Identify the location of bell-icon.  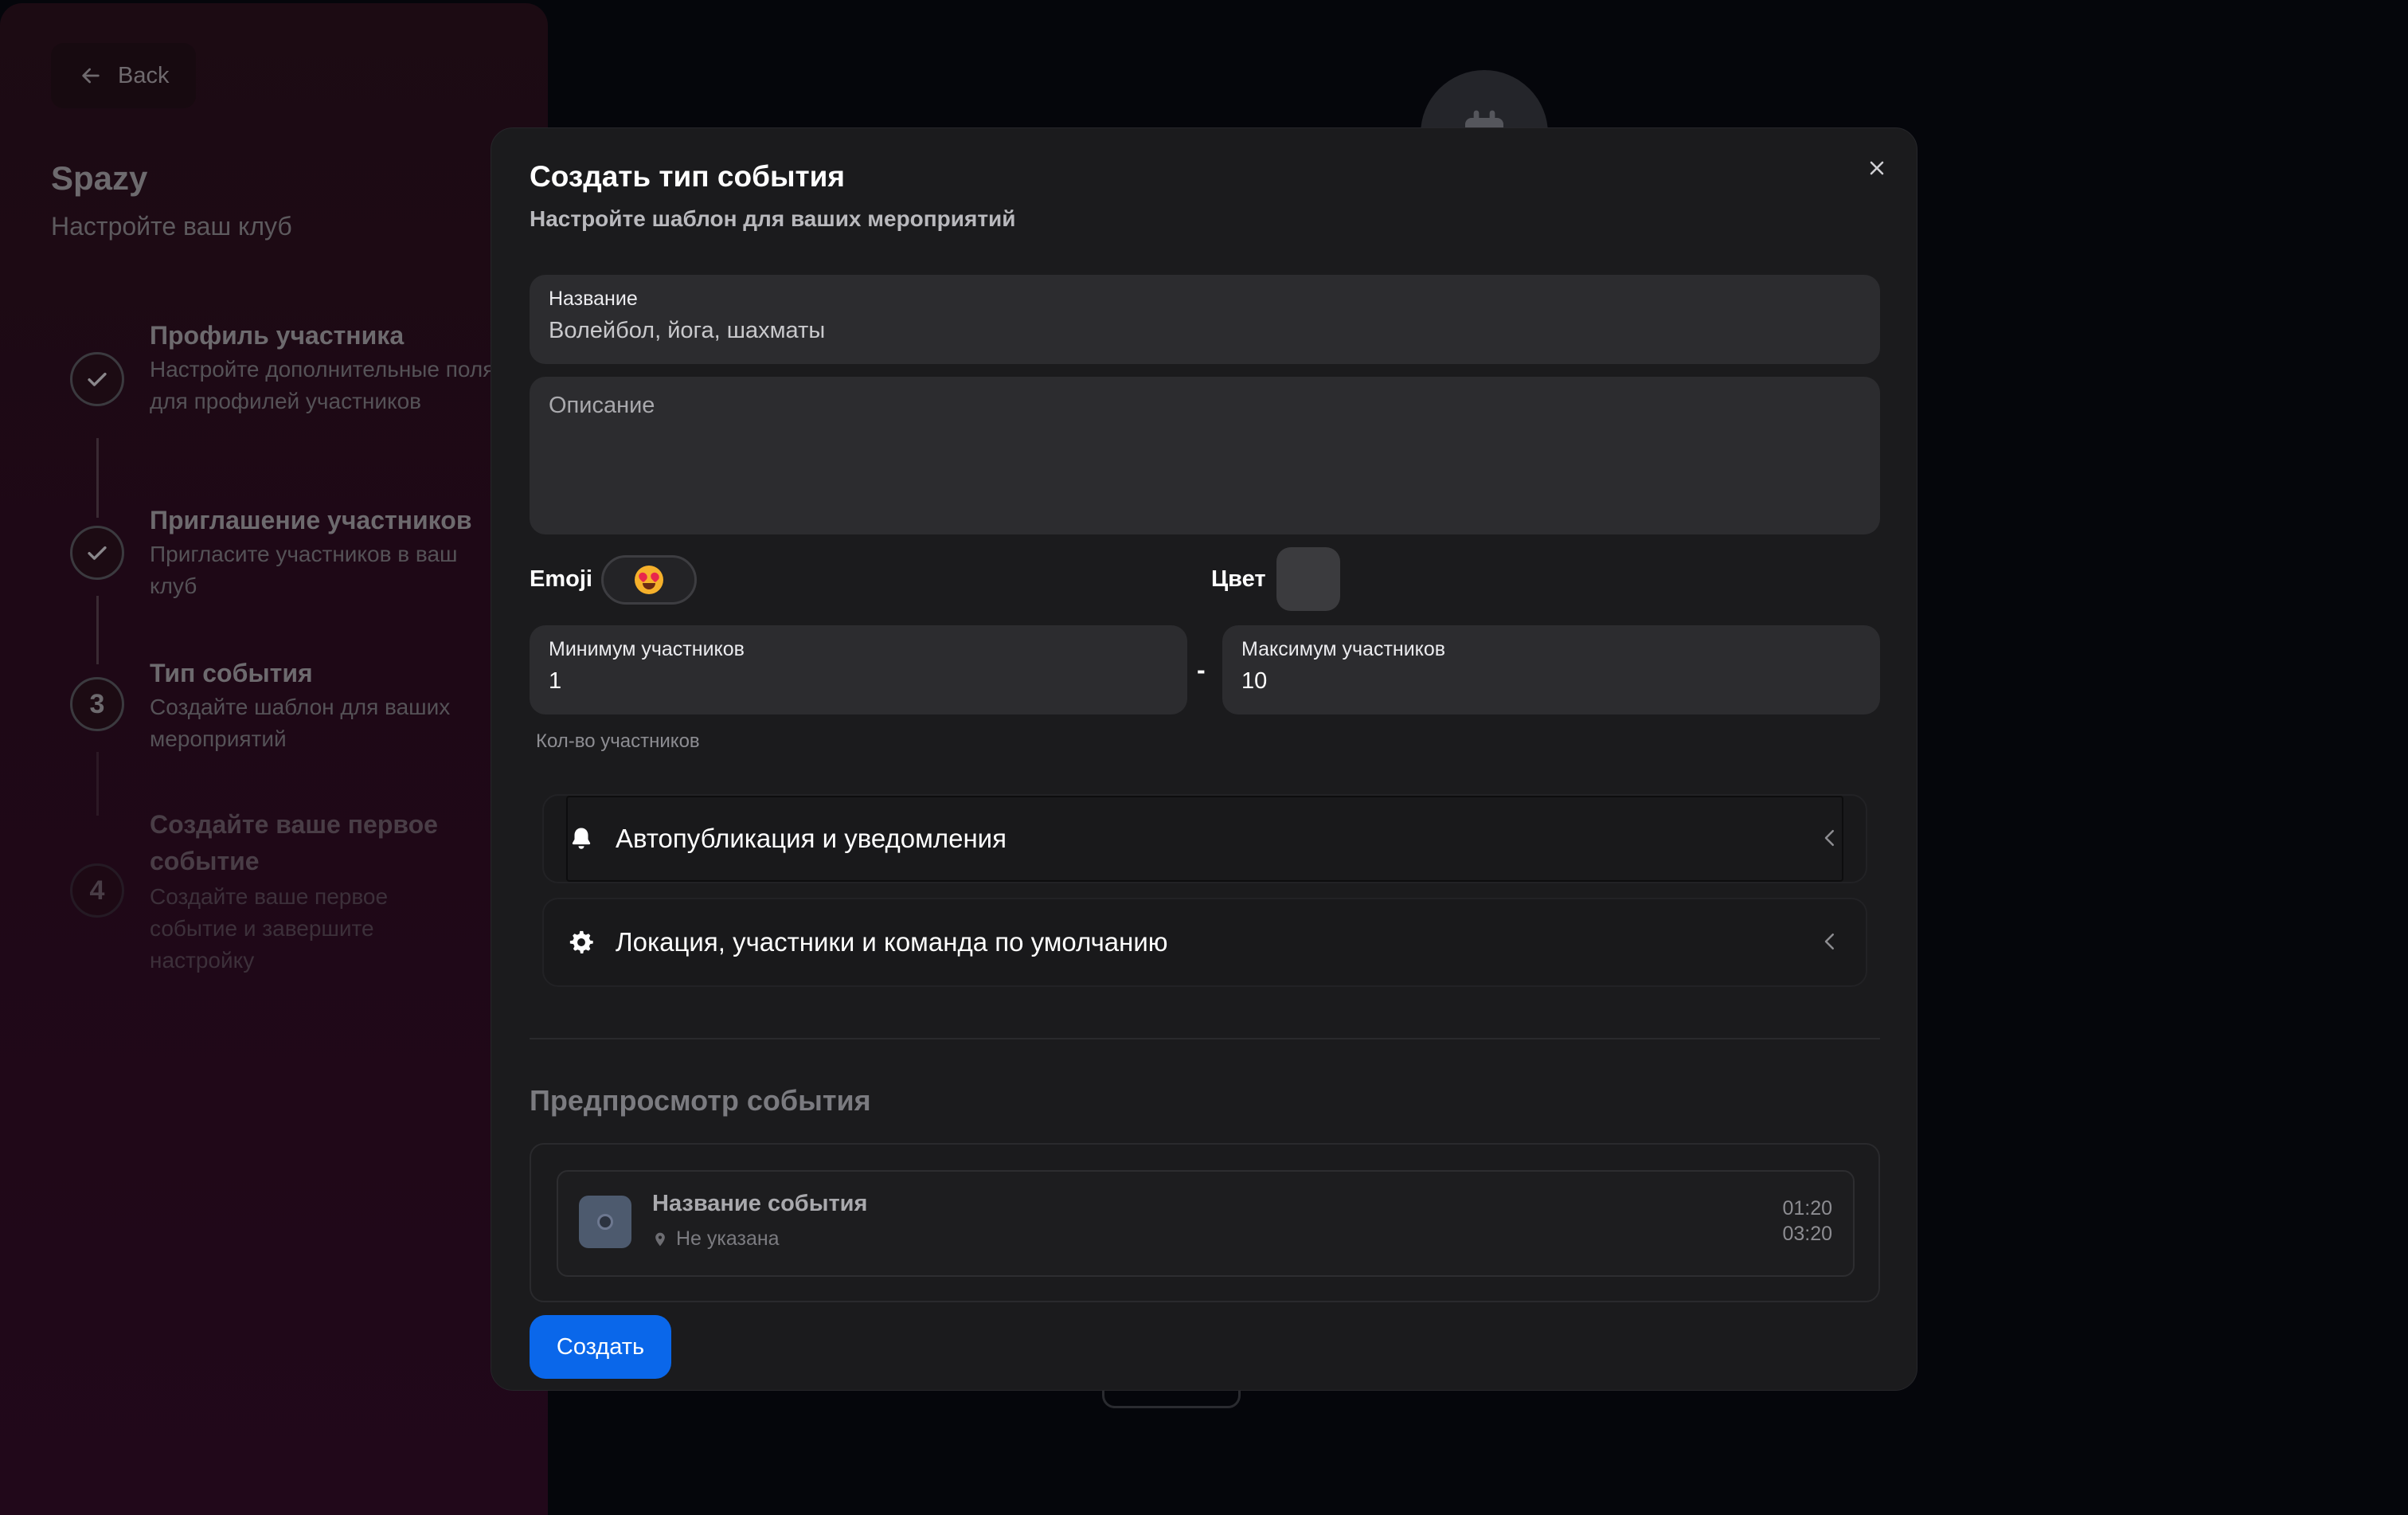
(581, 839).